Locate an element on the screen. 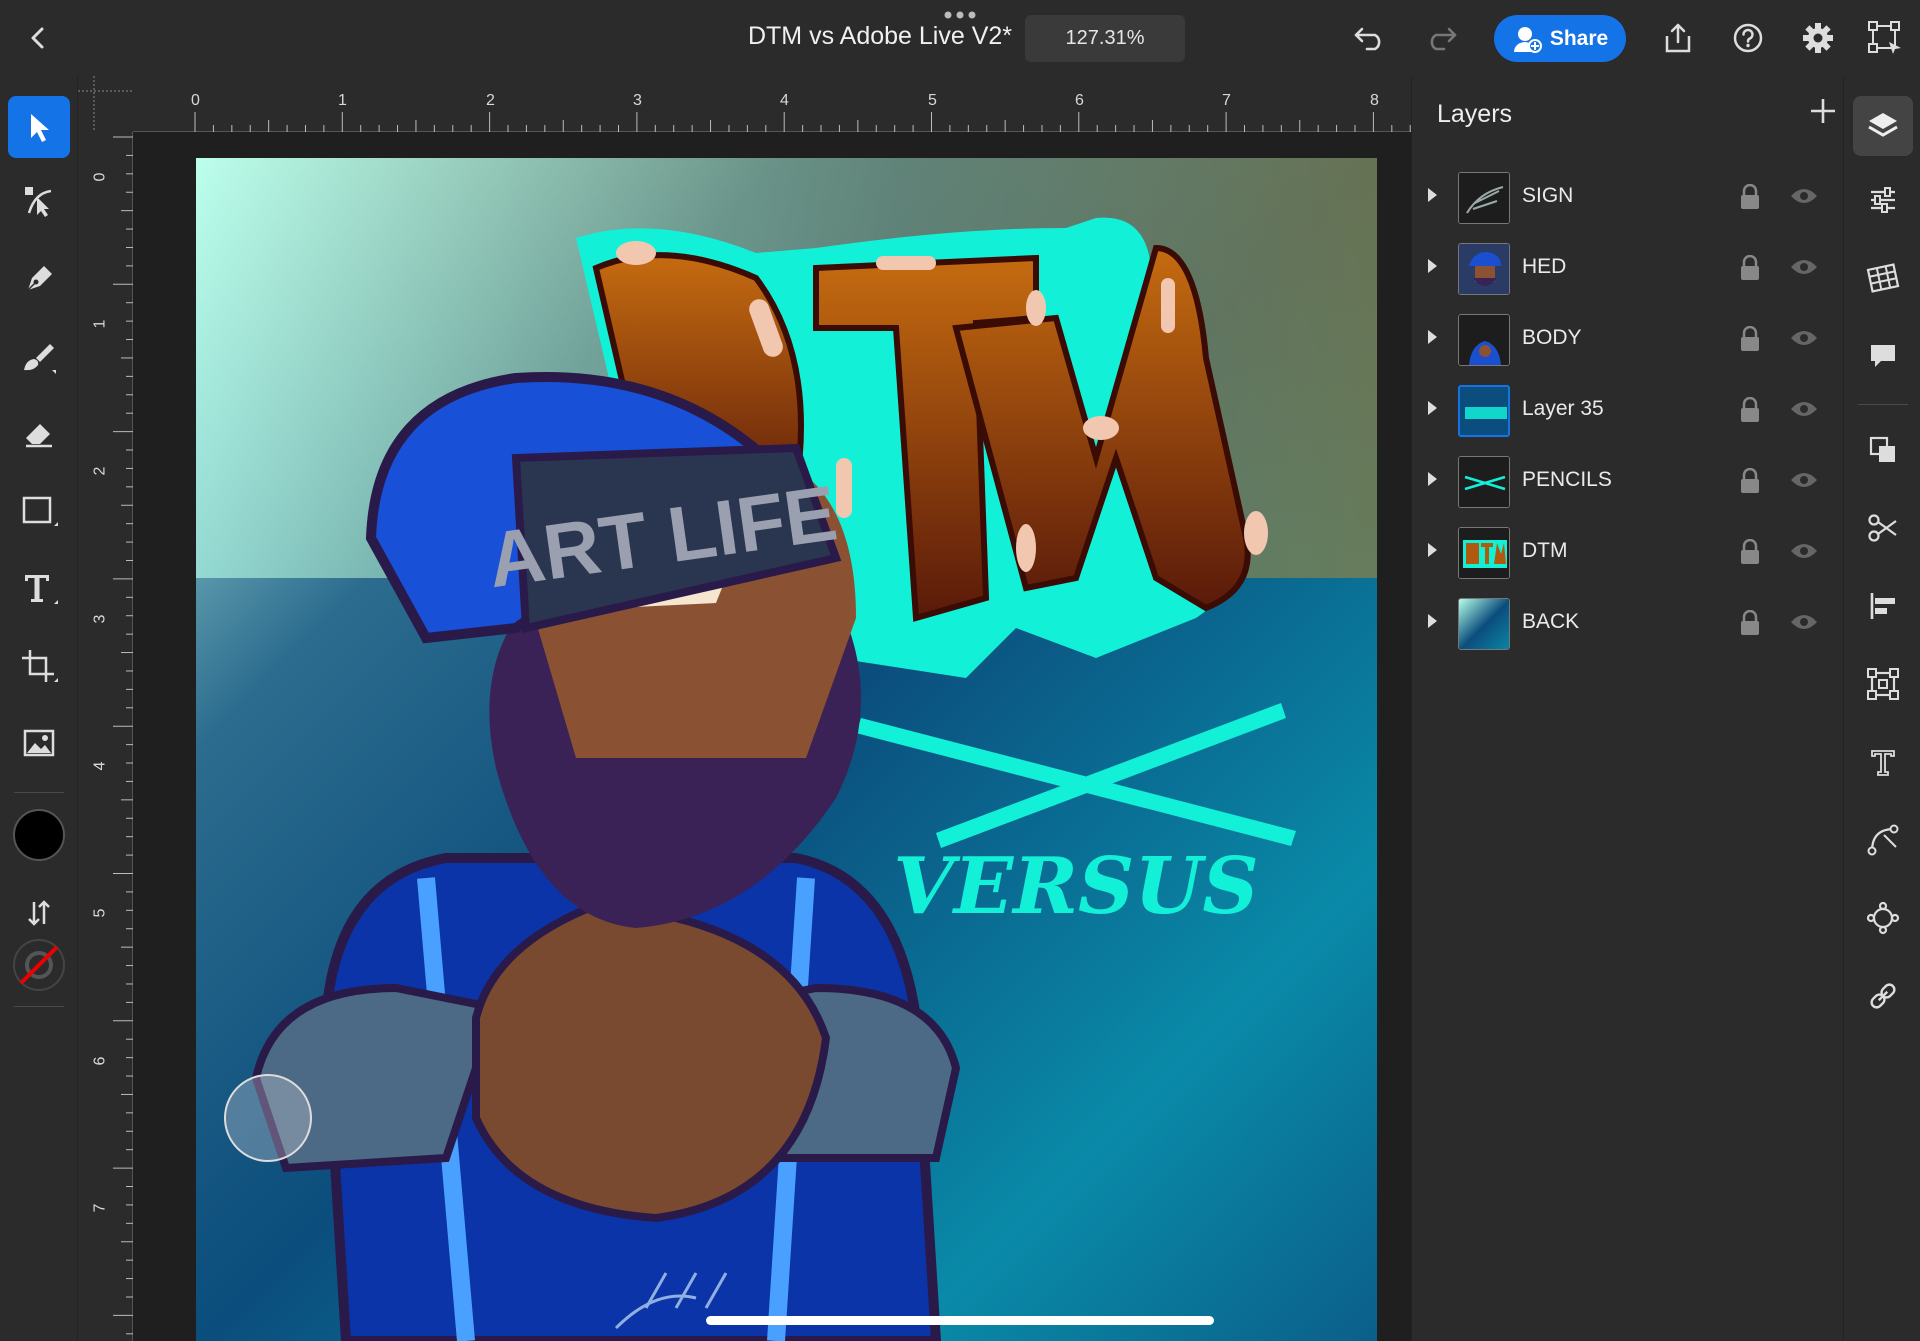 This screenshot has height=1341, width=1920. text-style-icon is located at coordinates (1883, 763).